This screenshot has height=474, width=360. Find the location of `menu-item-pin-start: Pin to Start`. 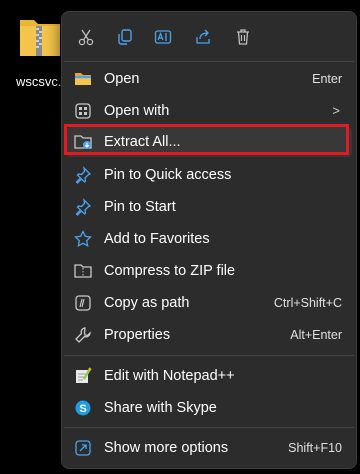

menu-item-pin-start: Pin to Start is located at coordinates (209, 207).